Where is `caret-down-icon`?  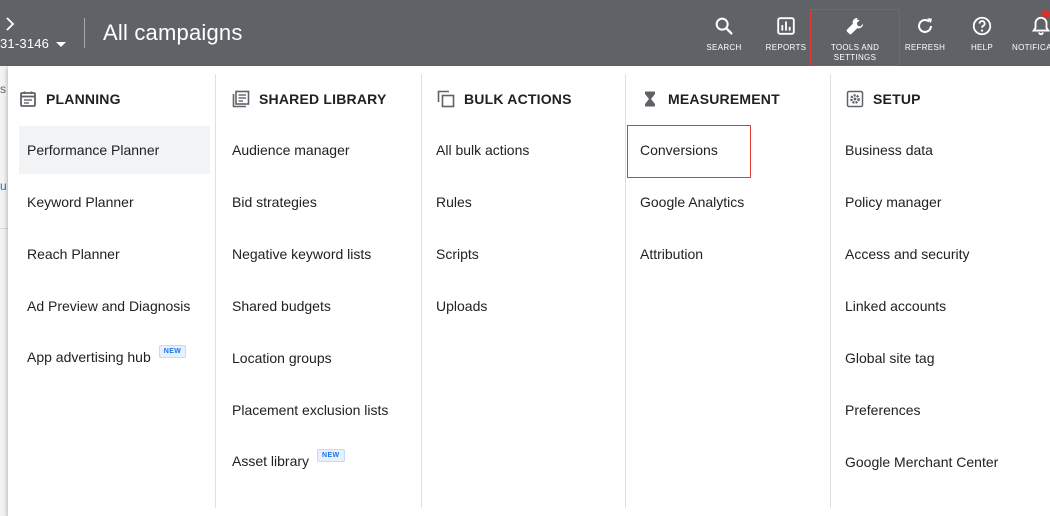 caret-down-icon is located at coordinates (61, 44).